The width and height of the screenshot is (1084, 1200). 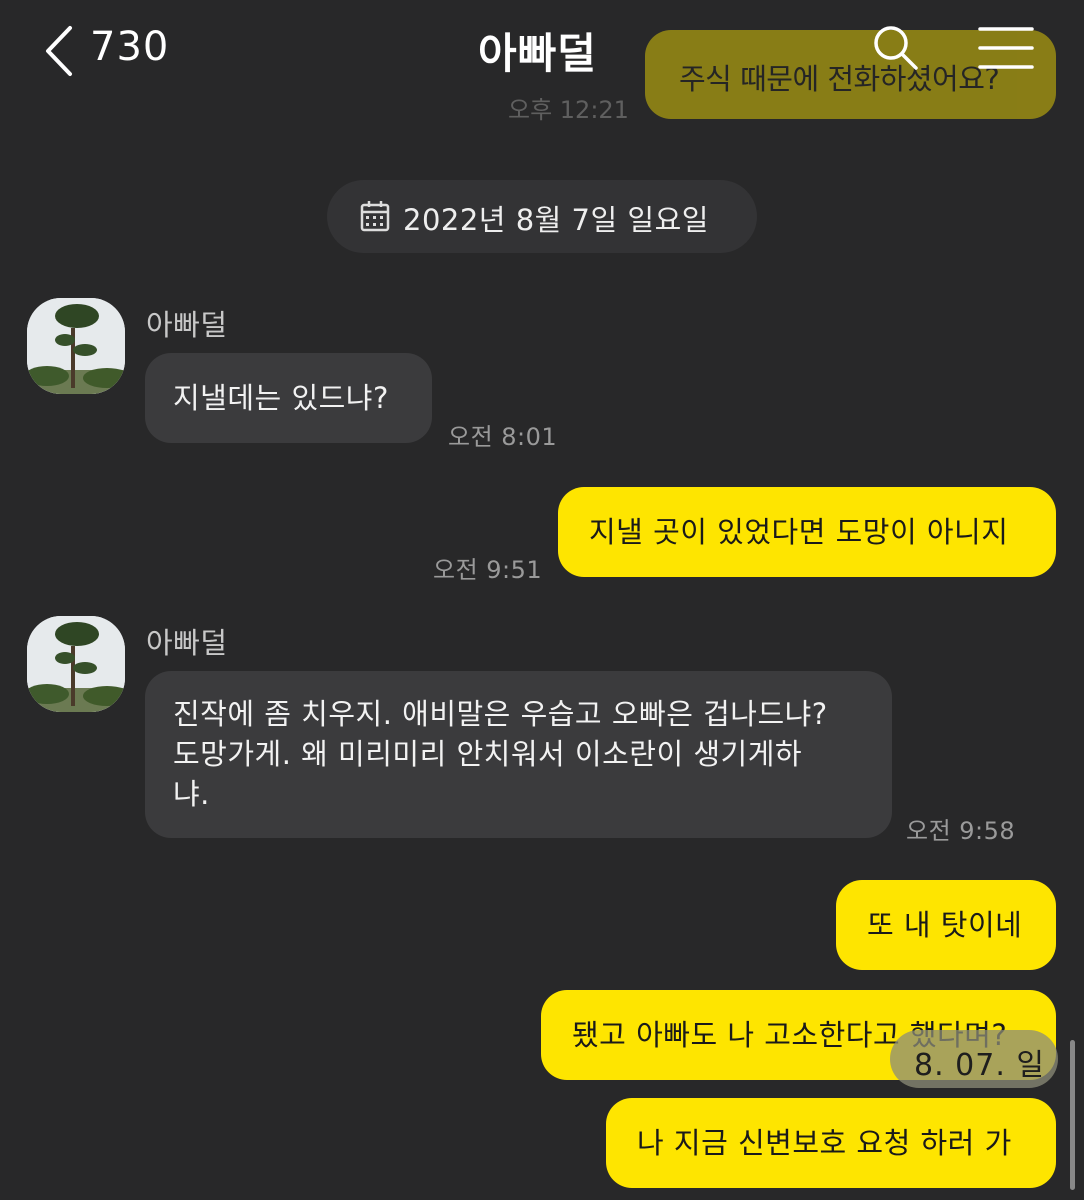 What do you see at coordinates (488, 754) in the screenshot?
I see `message-line: 도망가게. 왜 미리미리 안치워서 이소란이 생기게하` at bounding box center [488, 754].